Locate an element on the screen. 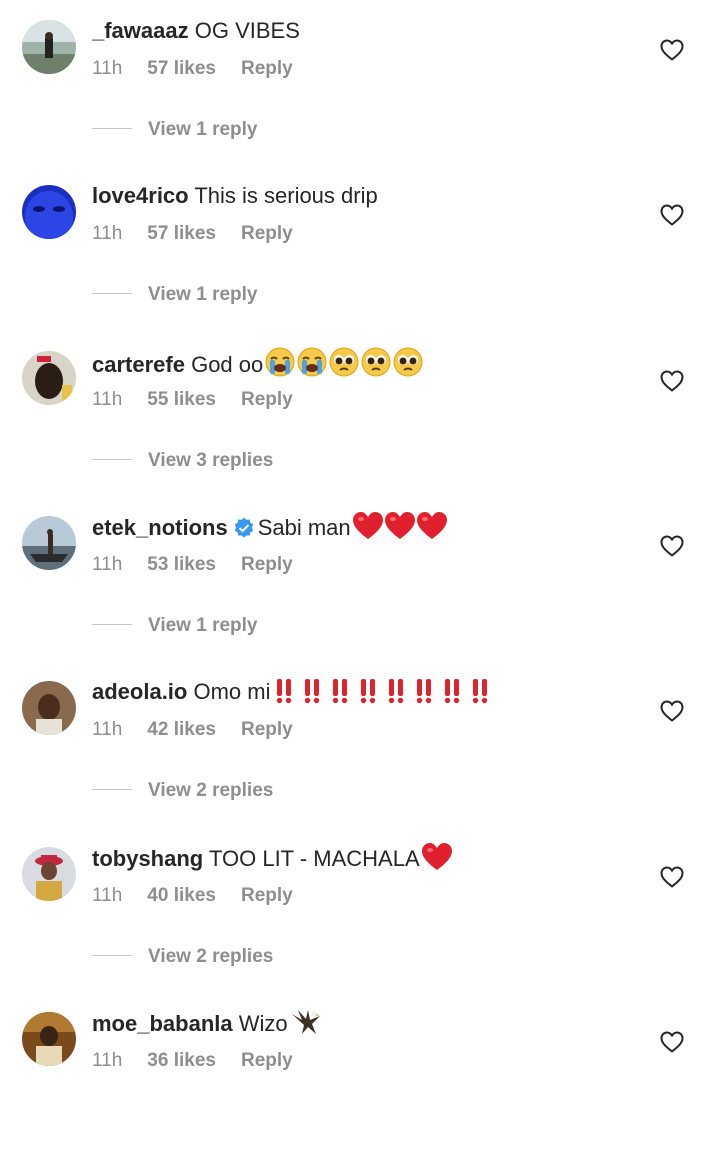  comment-username: love4rico is located at coordinates (140, 195).